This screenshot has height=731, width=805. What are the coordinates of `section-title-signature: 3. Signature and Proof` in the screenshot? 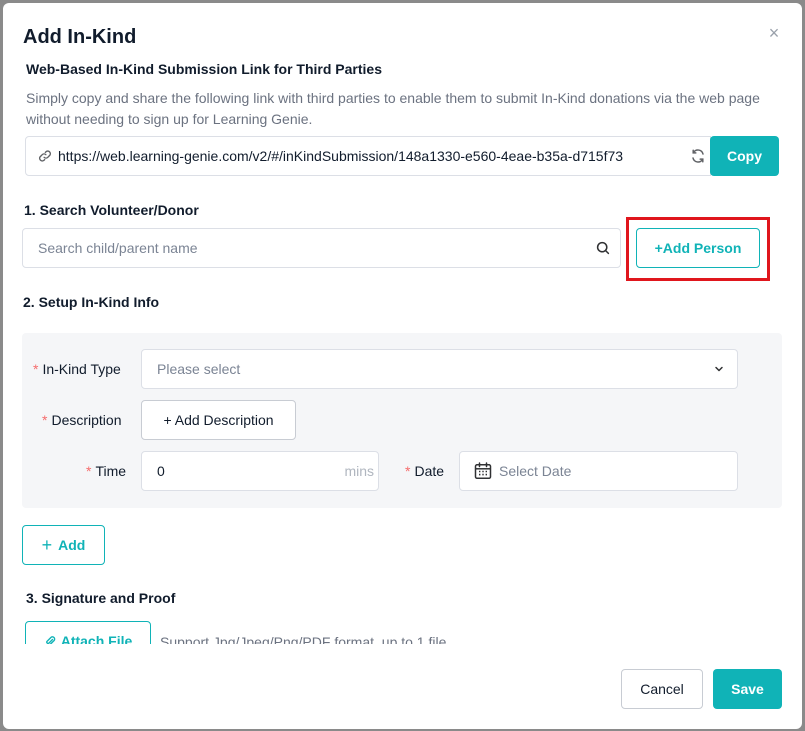 It's located at (101, 598).